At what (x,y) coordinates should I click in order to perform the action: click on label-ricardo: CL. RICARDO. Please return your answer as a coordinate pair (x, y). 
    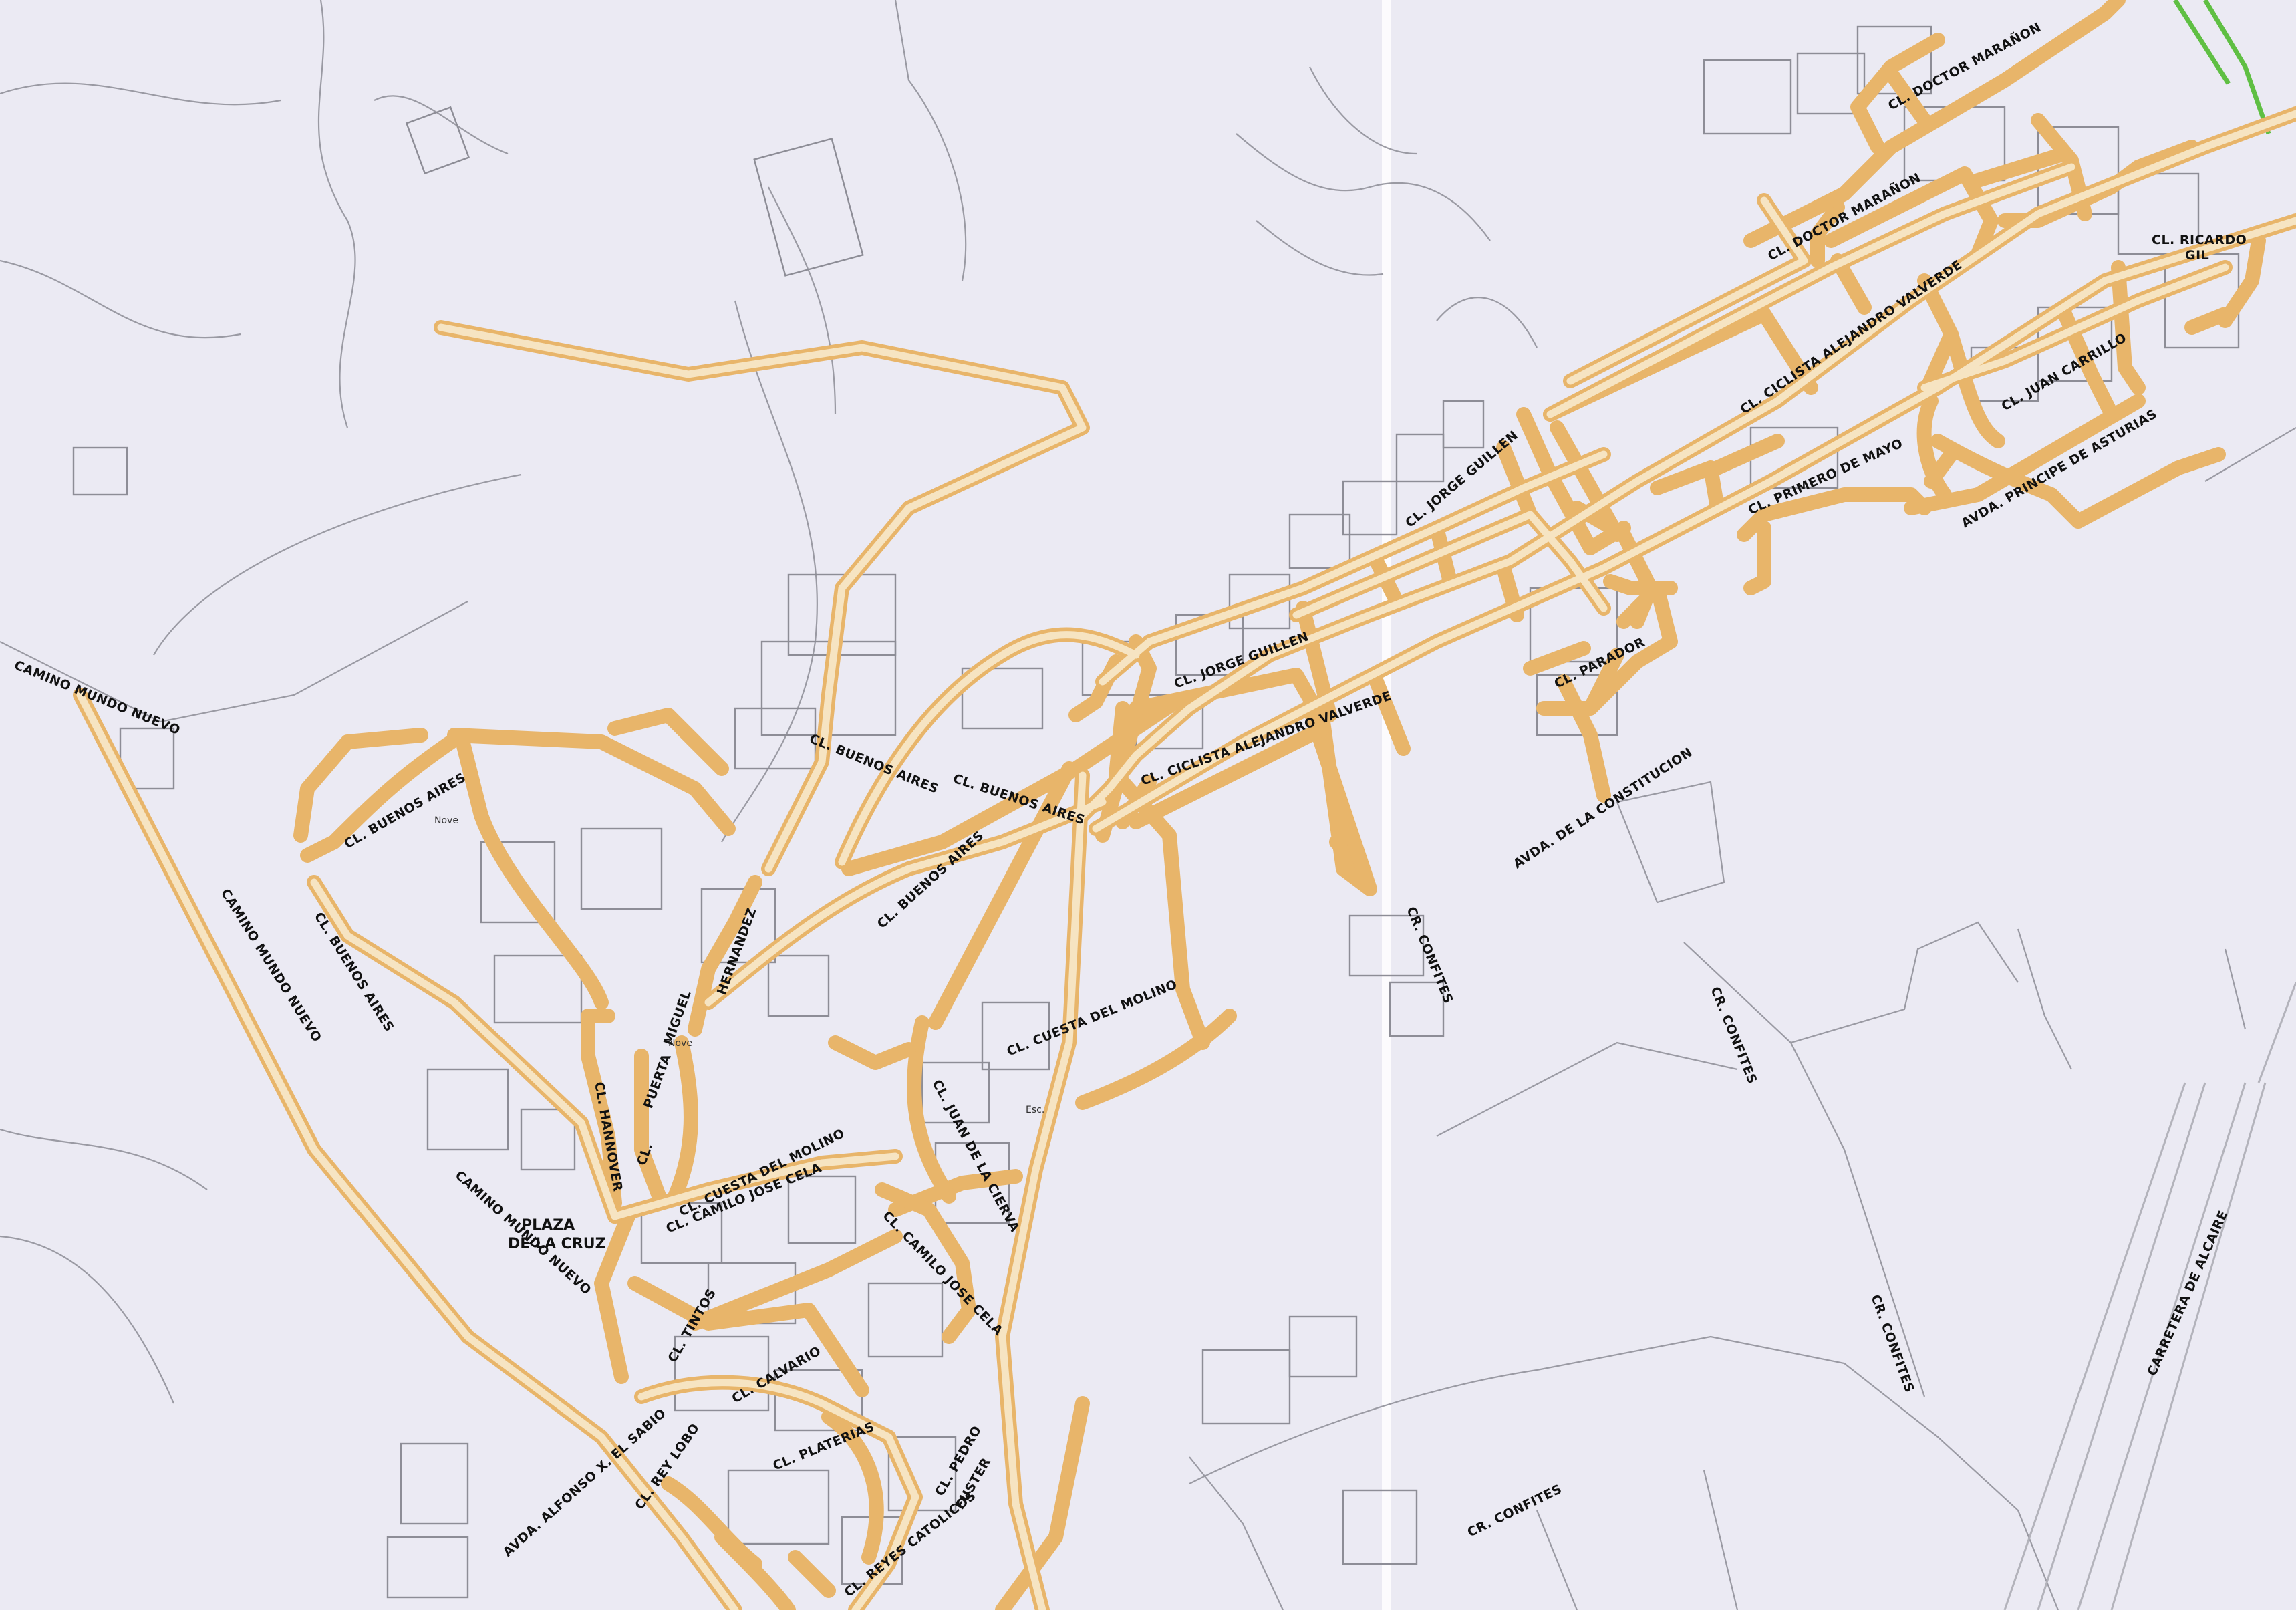
    Looking at the image, I should click on (2199, 240).